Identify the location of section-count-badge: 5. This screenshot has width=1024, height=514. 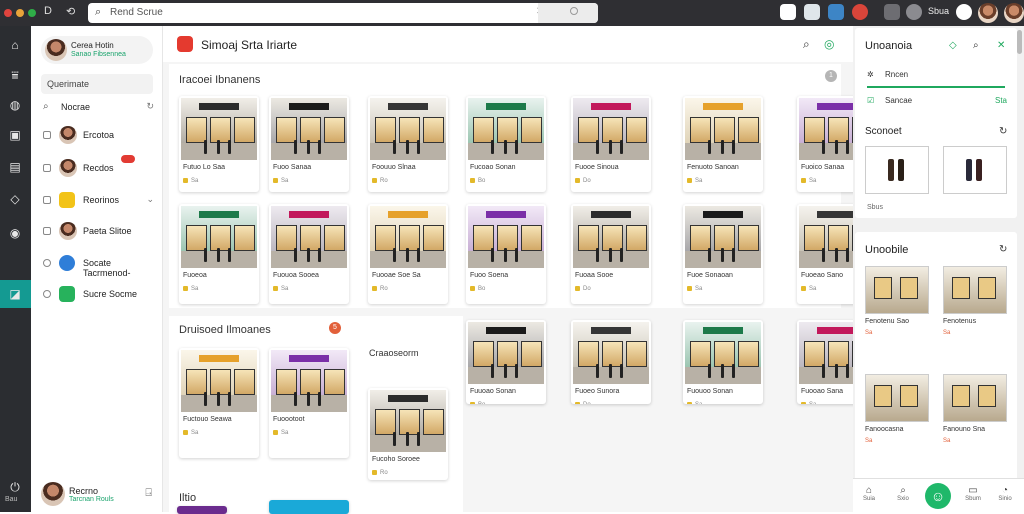
(335, 328).